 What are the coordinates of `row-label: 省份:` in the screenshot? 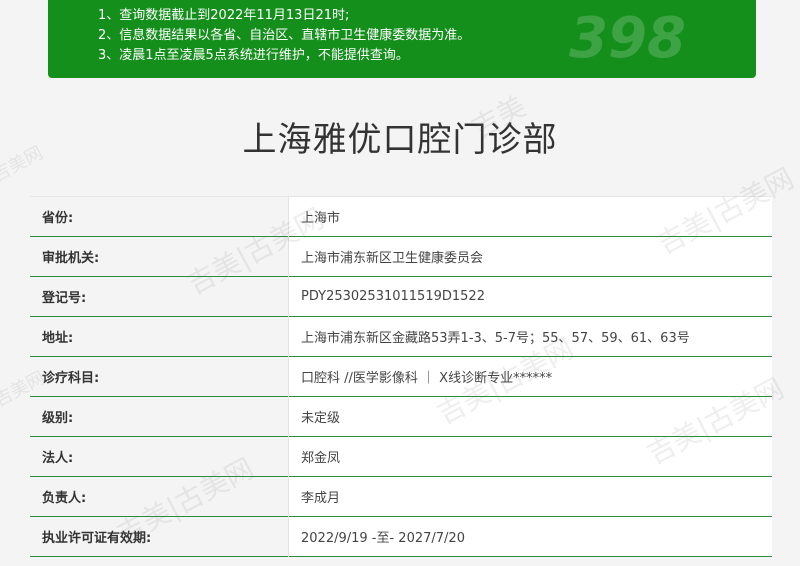 It's located at (159, 216).